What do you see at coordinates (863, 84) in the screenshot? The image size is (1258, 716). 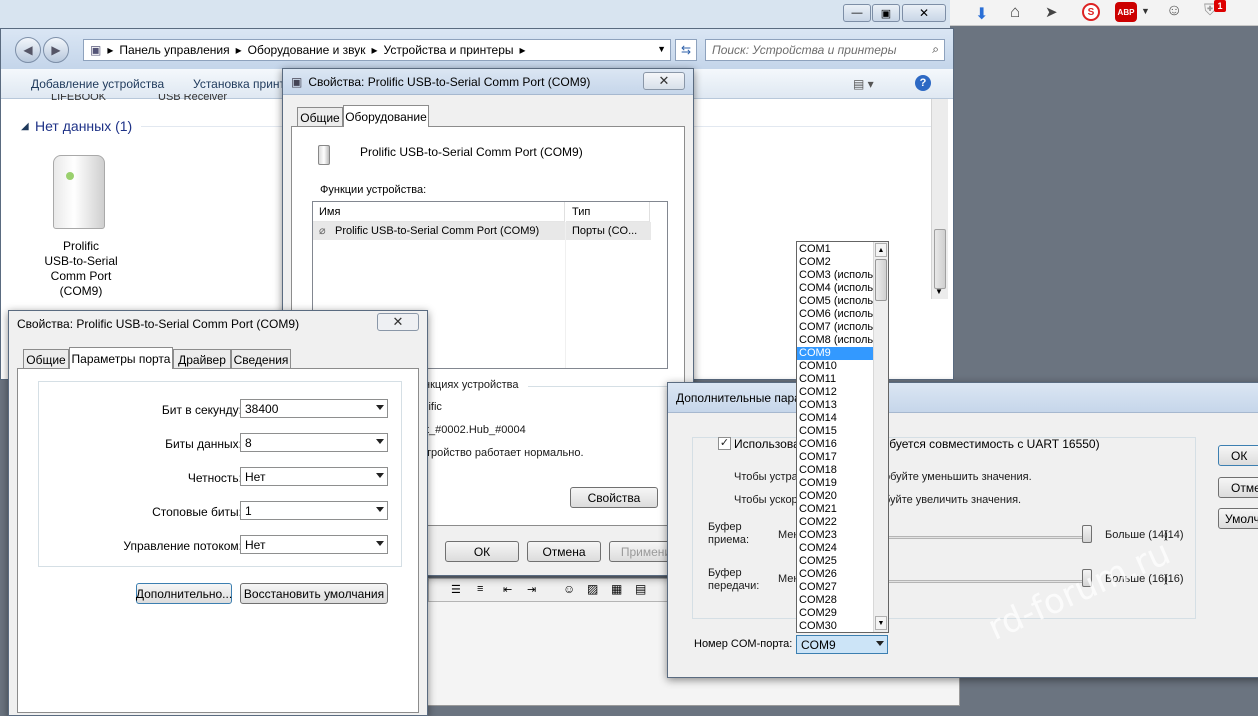 I see `view-options-icon: ▤ ▾` at bounding box center [863, 84].